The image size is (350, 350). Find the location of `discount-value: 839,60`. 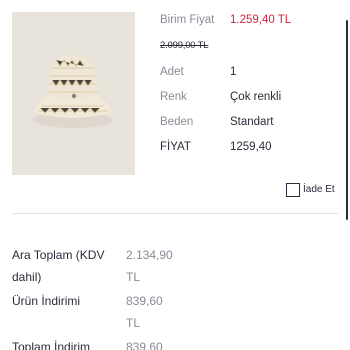

discount-value: 839,60 is located at coordinates (144, 301).